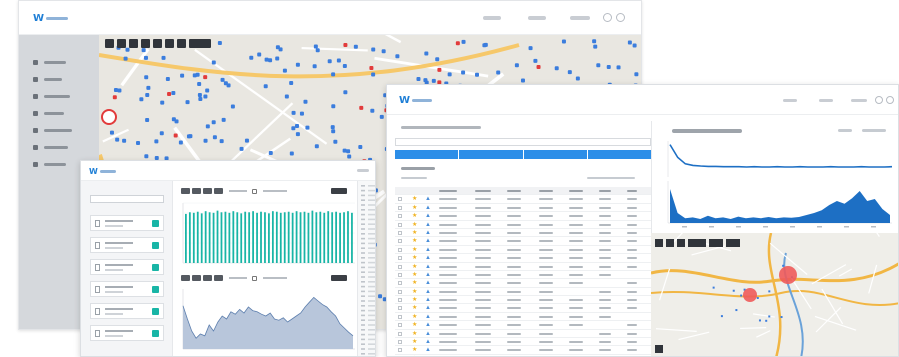  What do you see at coordinates (611, 178) in the screenshot?
I see `pagination` at bounding box center [611, 178].